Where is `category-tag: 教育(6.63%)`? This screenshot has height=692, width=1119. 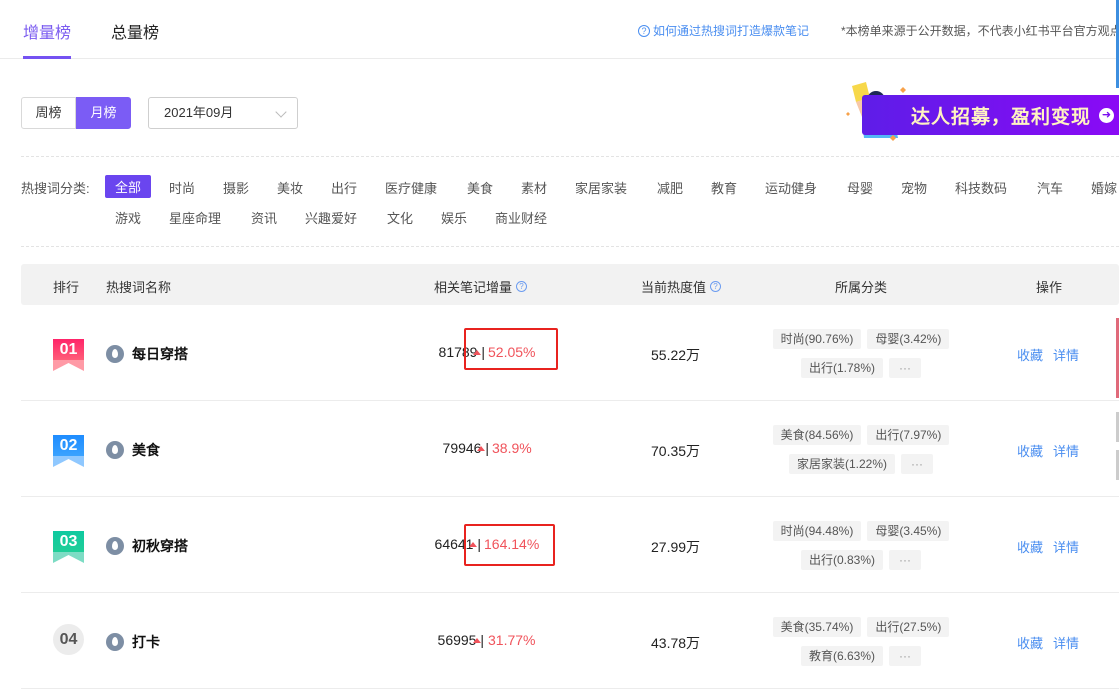
category-tag: 教育(6.63%) is located at coordinates (842, 656).